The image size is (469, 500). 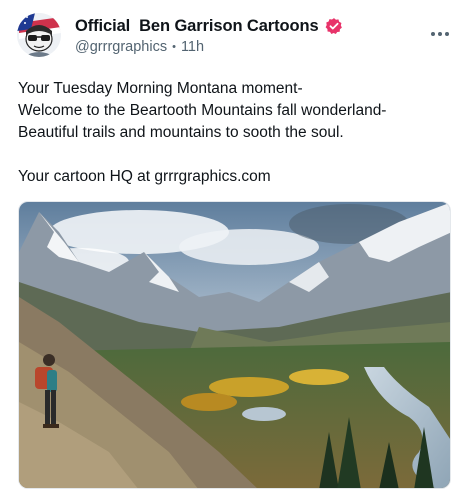 What do you see at coordinates (144, 176) in the screenshot?
I see `post-text-line: Your cartoon HQ at grrrgraphics.com` at bounding box center [144, 176].